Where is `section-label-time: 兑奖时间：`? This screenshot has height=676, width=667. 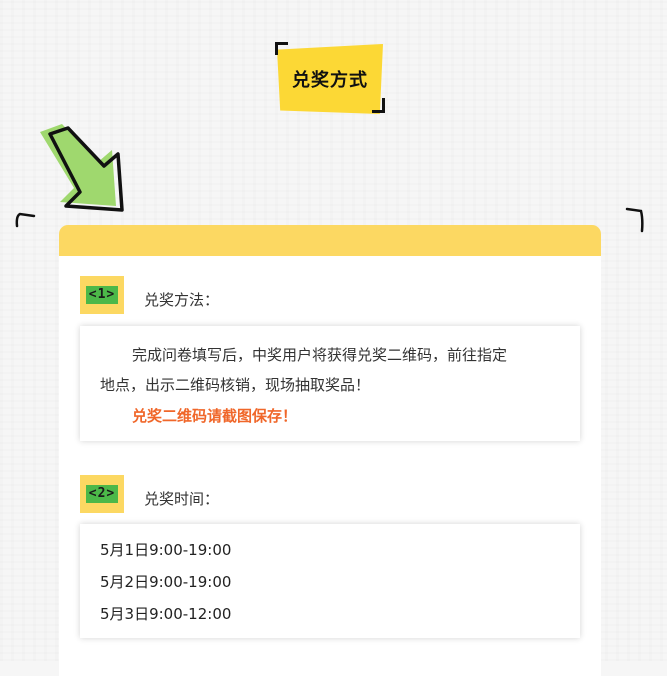
section-label-time: 兑奖时间： is located at coordinates (182, 499).